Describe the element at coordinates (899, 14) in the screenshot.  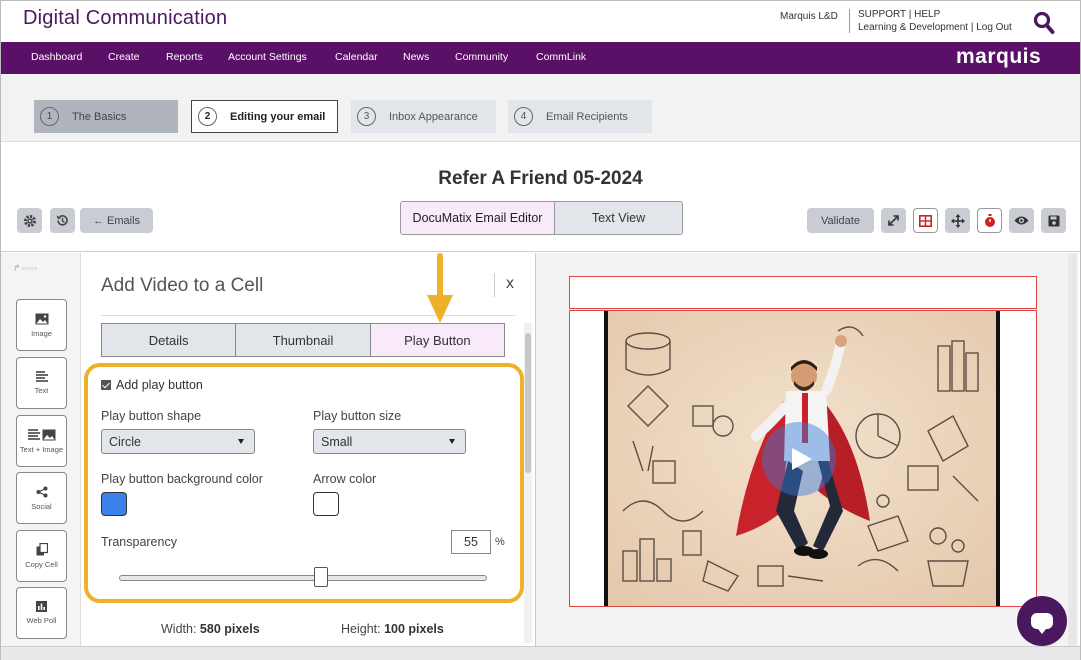
I see `support-help-links: SUPPORT | HELP` at that location.